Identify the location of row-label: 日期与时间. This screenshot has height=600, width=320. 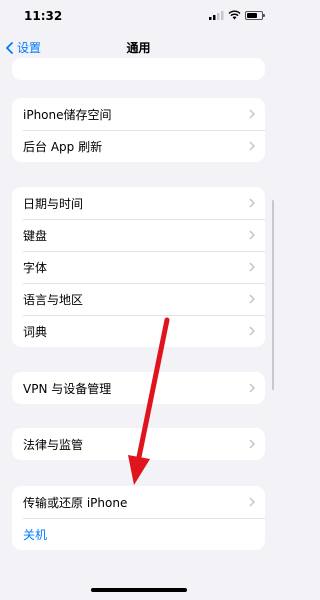
(53, 203).